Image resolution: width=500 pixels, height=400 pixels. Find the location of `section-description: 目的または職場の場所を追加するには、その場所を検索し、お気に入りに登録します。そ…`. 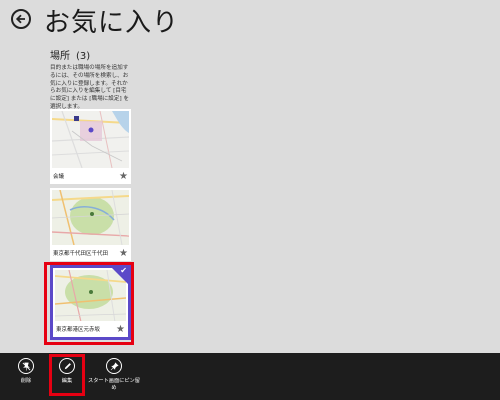

section-description: 目的または職場の場所を追加するには、その場所を検索し、お気に入りに登録します。そ… is located at coordinates (90, 87).